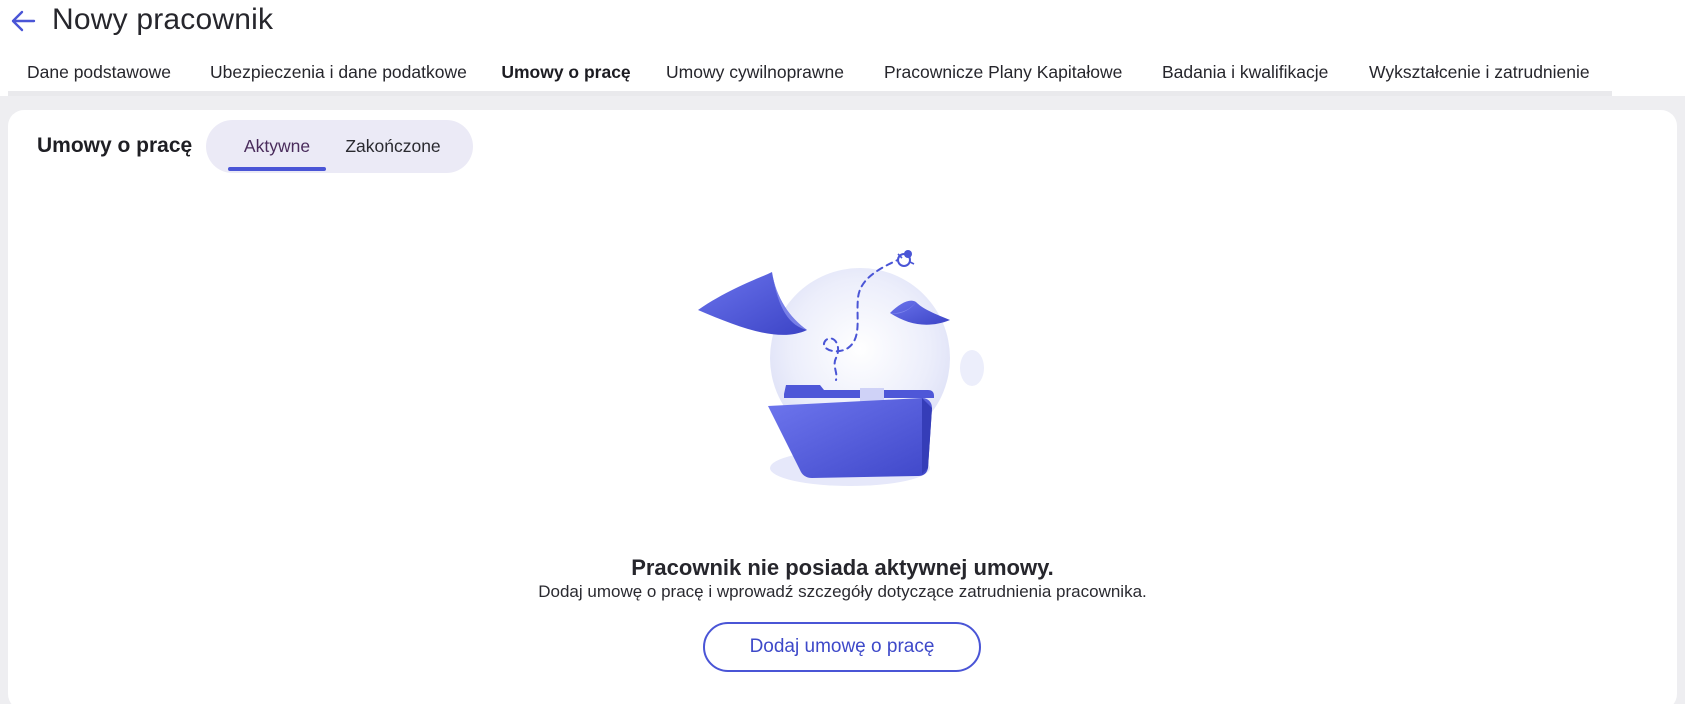 The height and width of the screenshot is (710, 1685). What do you see at coordinates (842, 567) in the screenshot?
I see `empty-state-title: Pracownik nie posiada aktywnej umowy.` at bounding box center [842, 567].